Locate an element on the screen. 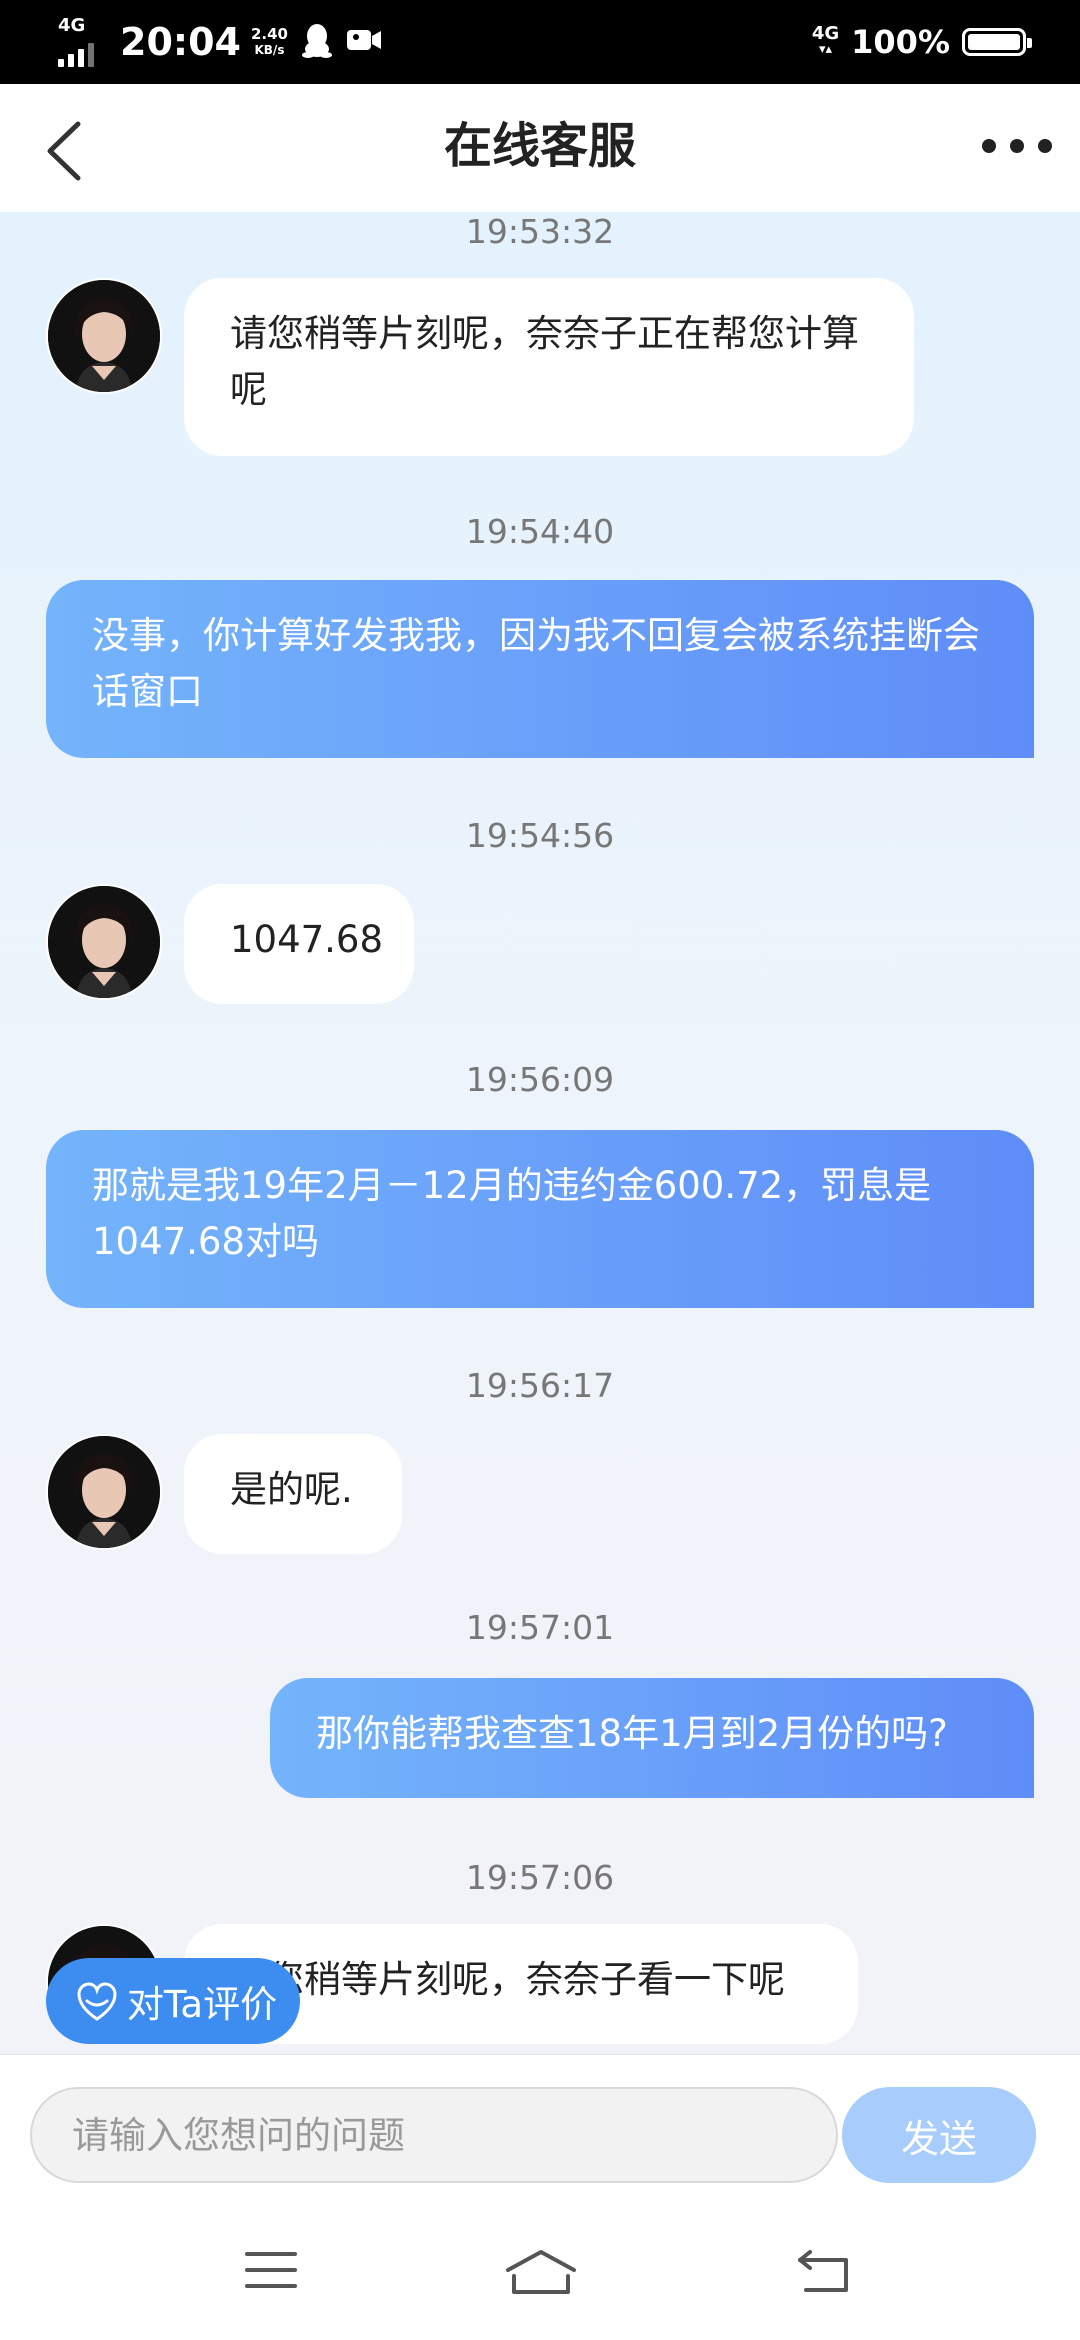  qq-penguin-icon is located at coordinates (316, 42).